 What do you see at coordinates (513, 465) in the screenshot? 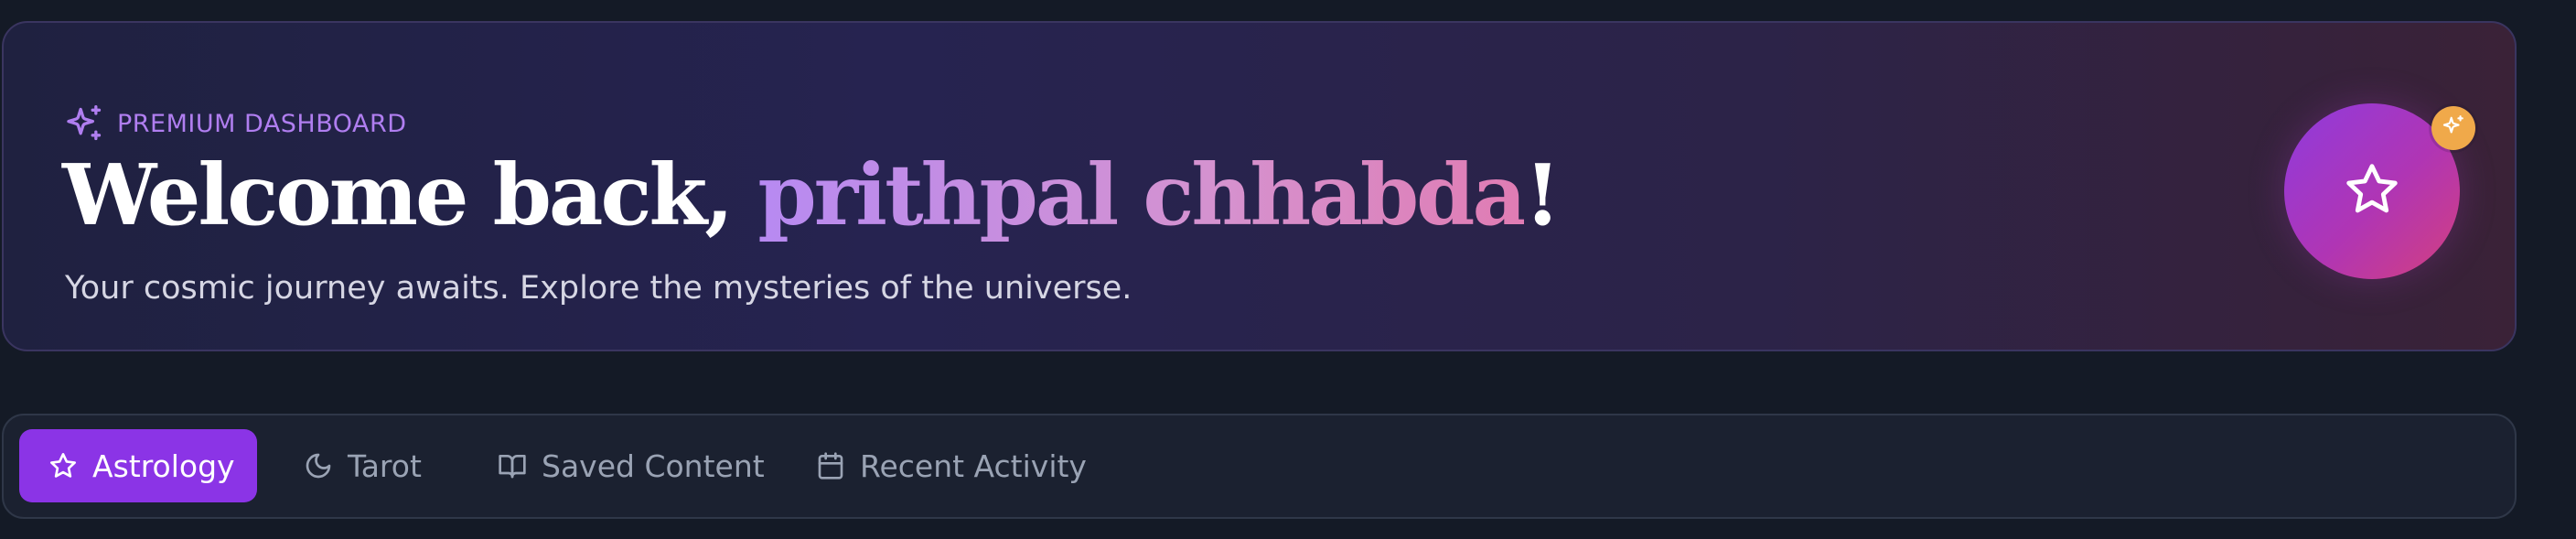
I see `book-open-icon` at bounding box center [513, 465].